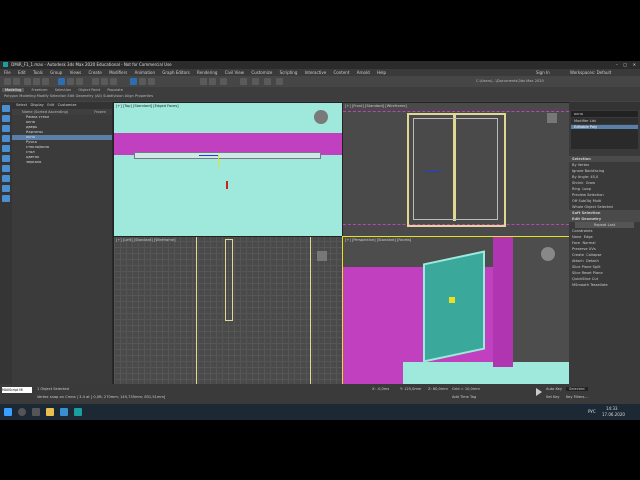  Describe the element at coordinates (581, 279) in the screenshot. I see `quickslice-button: QuickSlice` at that location.